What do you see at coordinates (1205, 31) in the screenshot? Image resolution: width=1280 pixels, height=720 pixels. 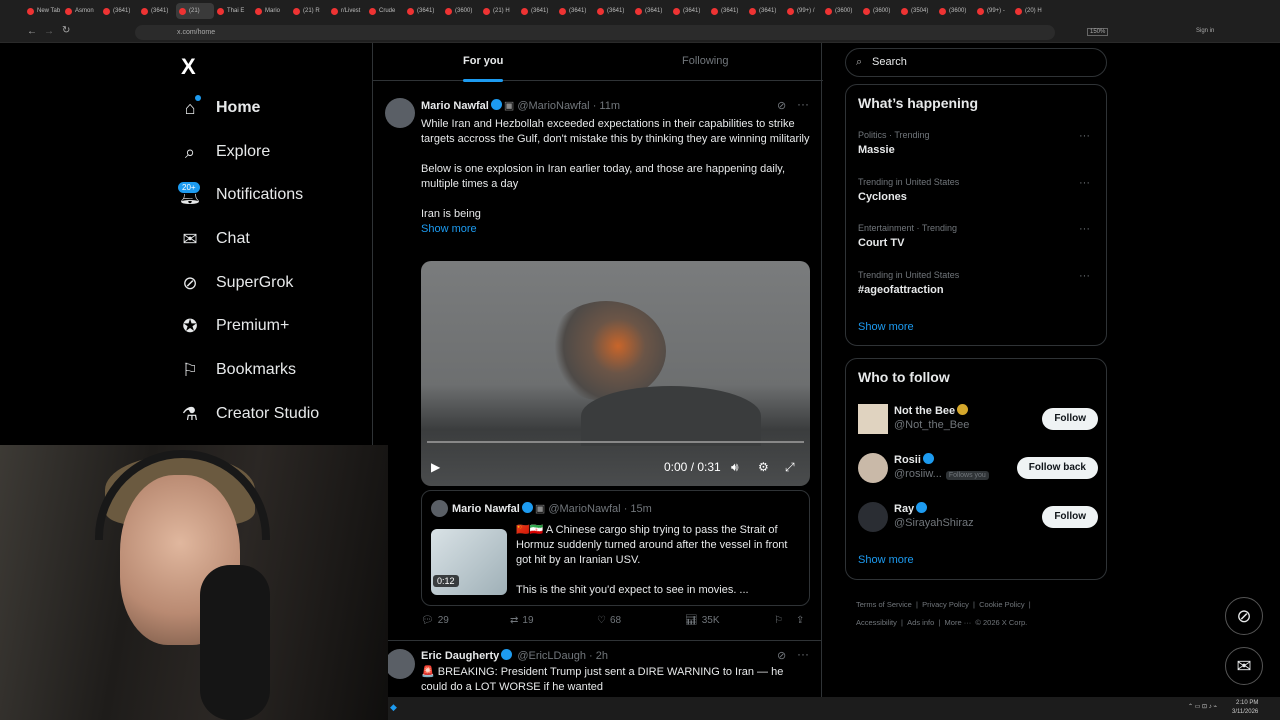 I see `sign-in-button: Sign in` at bounding box center [1205, 31].